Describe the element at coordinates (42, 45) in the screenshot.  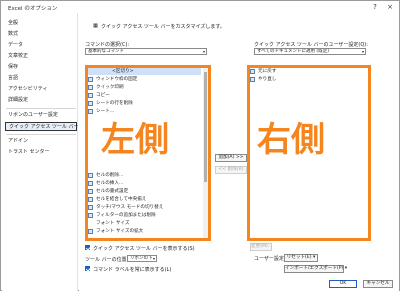
I see `sidebar-item-data: データ` at that location.